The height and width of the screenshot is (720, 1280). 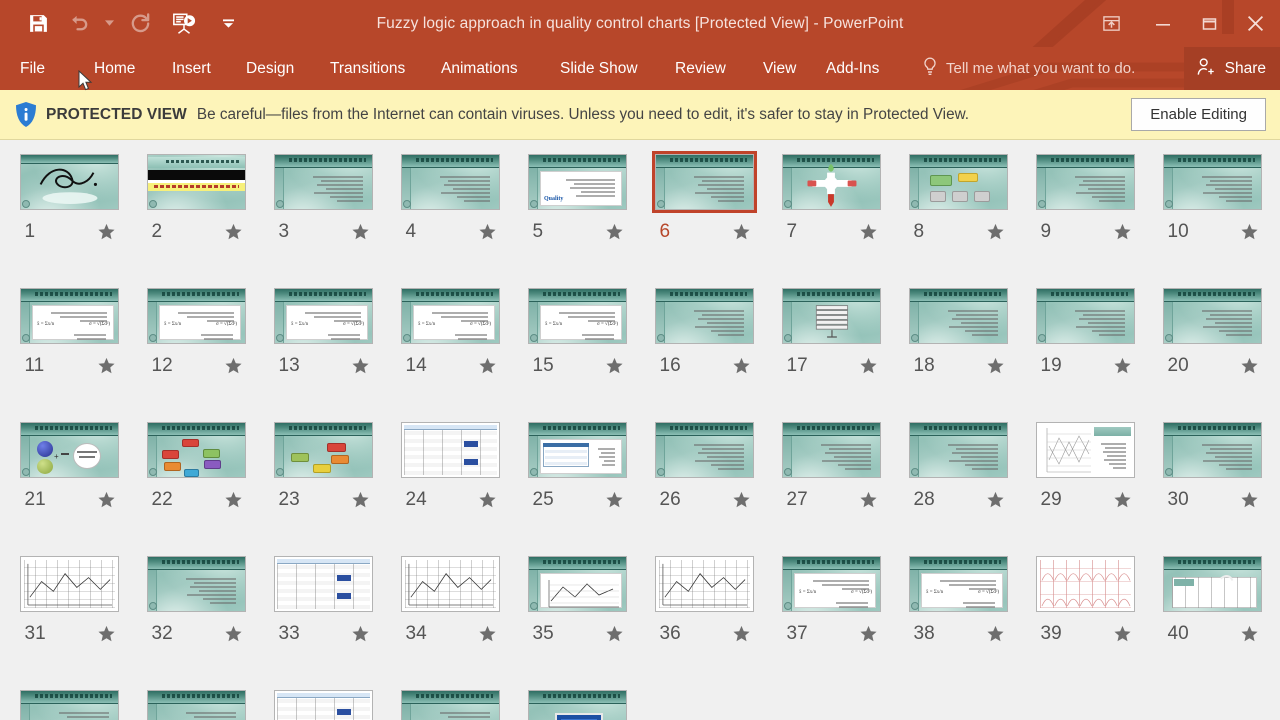 What do you see at coordinates (958, 218) in the screenshot?
I see `slide-thumbnail-8: 8` at bounding box center [958, 218].